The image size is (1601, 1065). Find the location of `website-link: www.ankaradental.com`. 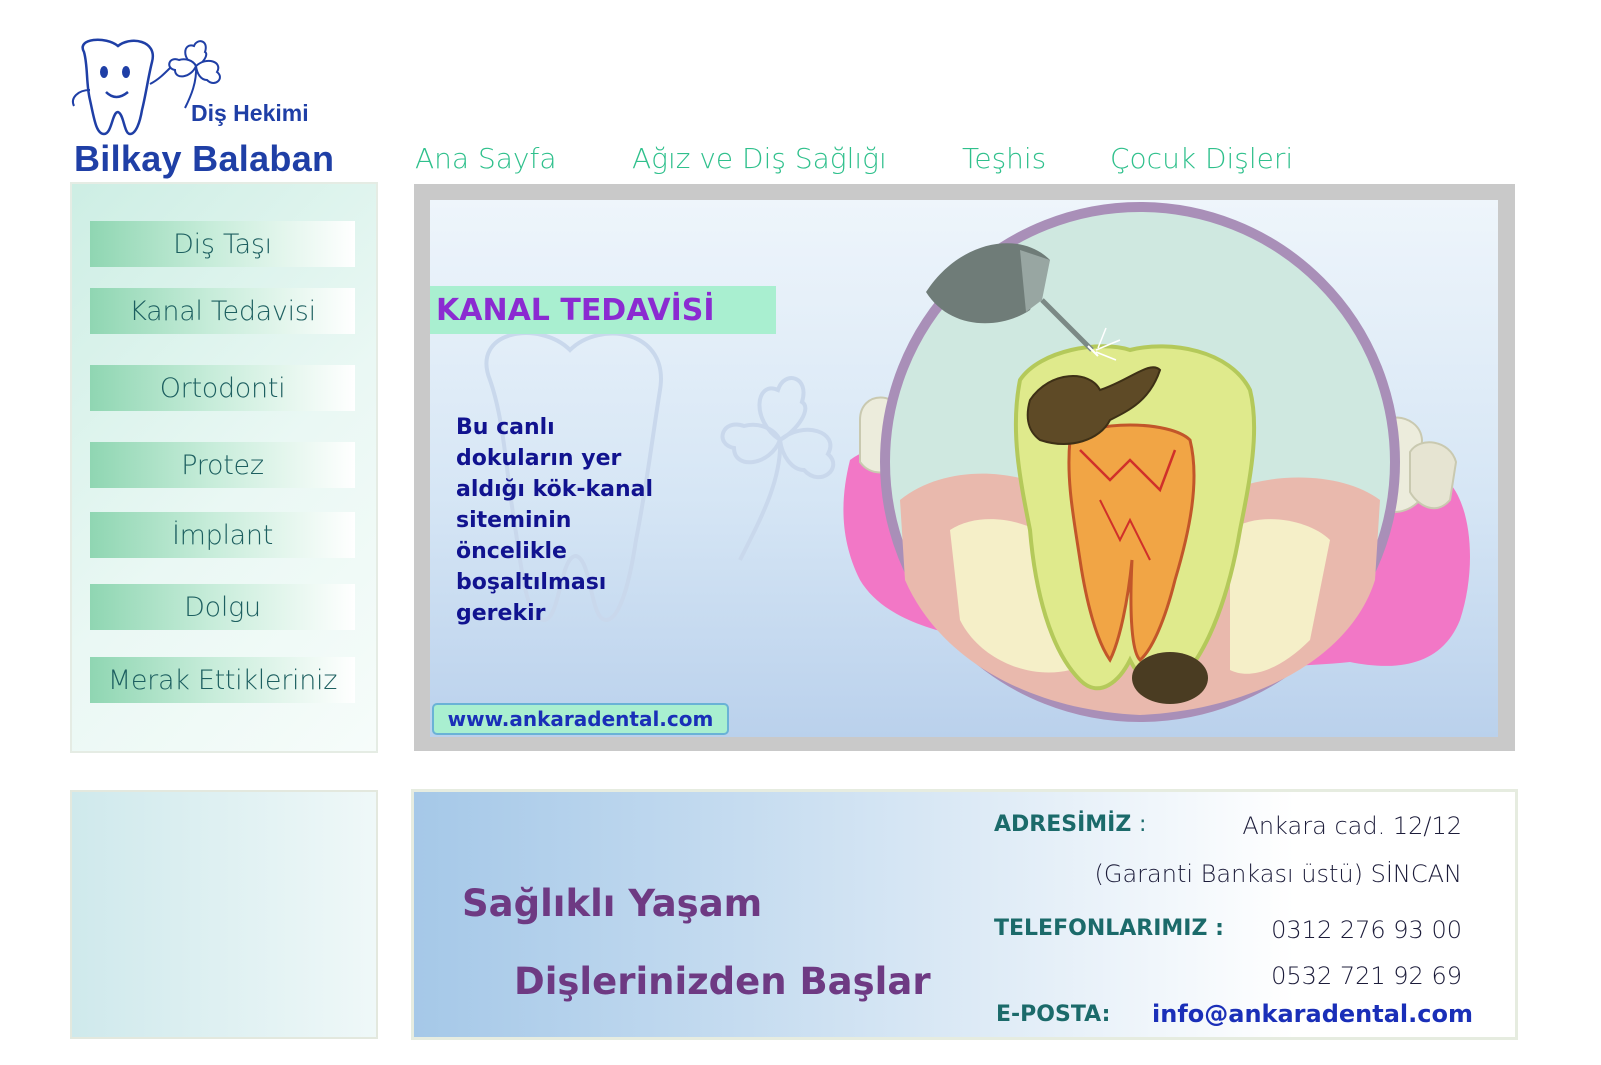

website-link: www.ankaradental.com is located at coordinates (580, 719).